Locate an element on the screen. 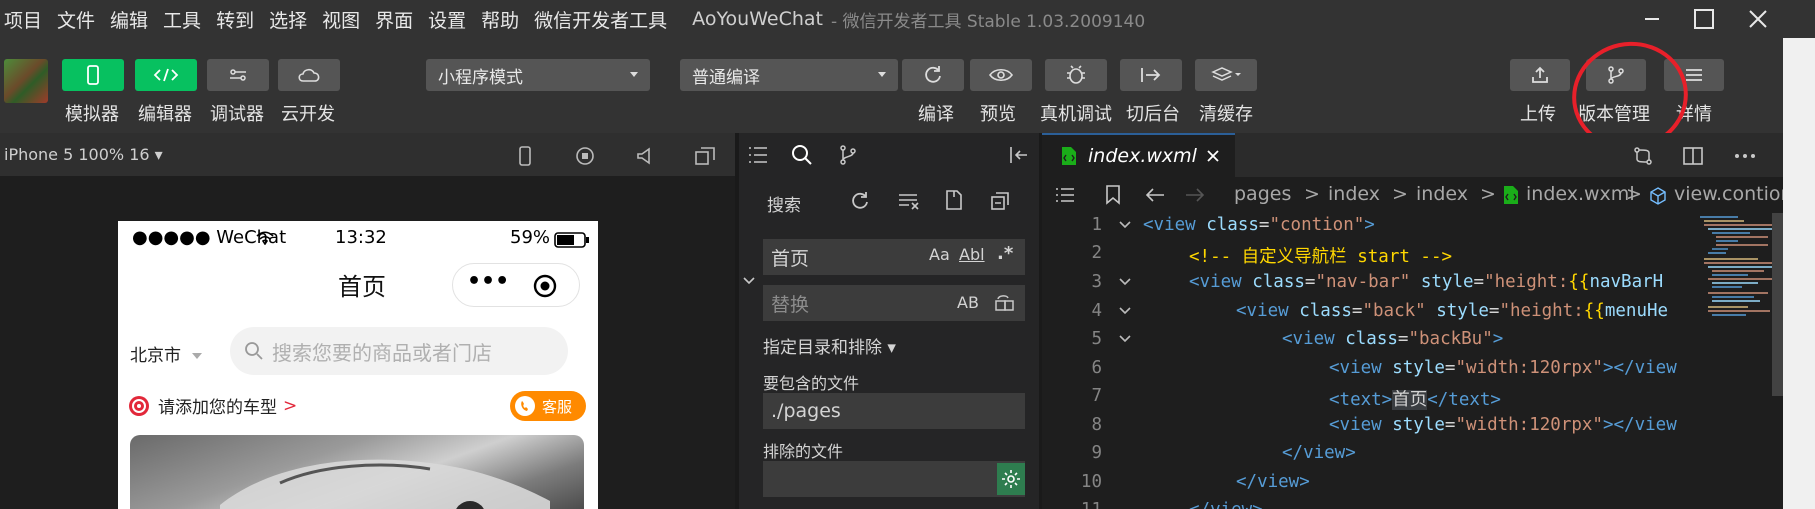 This screenshot has height=509, width=1815. menu-bar: 项目 文件 编辑 工具 转到 选择 视图 界面 设置 帮助 微信开发者工具 is located at coordinates (341, 19).